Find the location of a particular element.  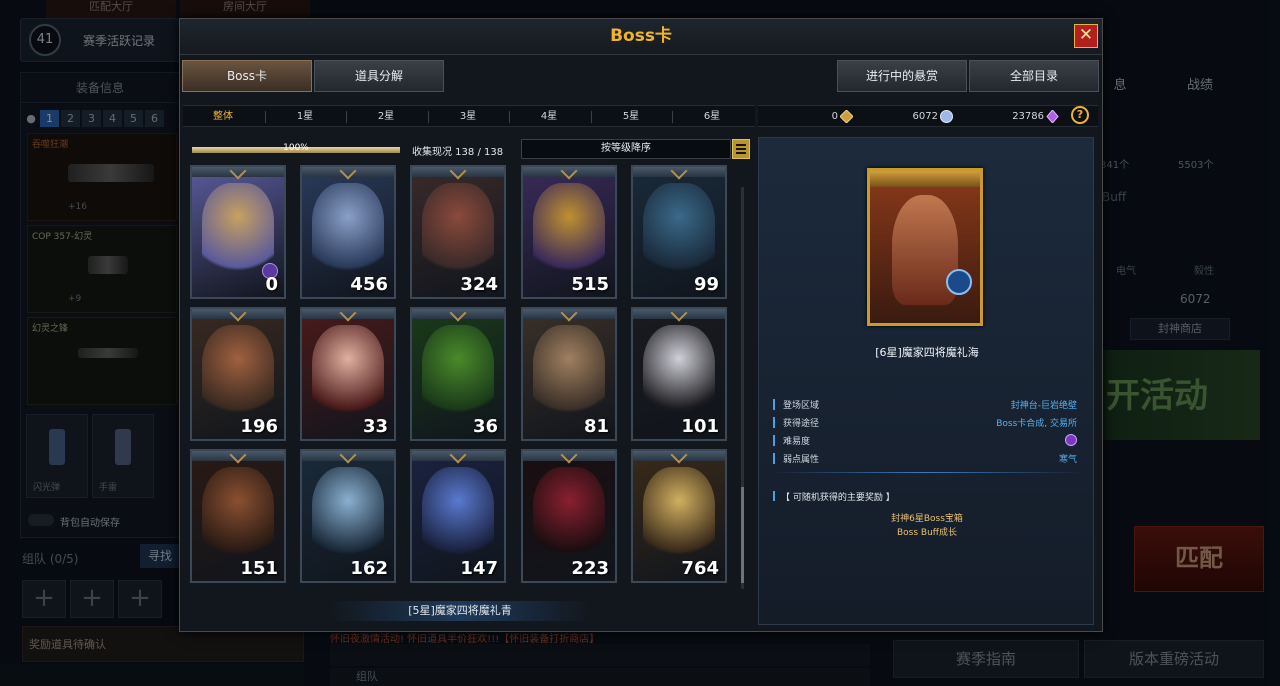

boss-card: 36 is located at coordinates (458, 374).